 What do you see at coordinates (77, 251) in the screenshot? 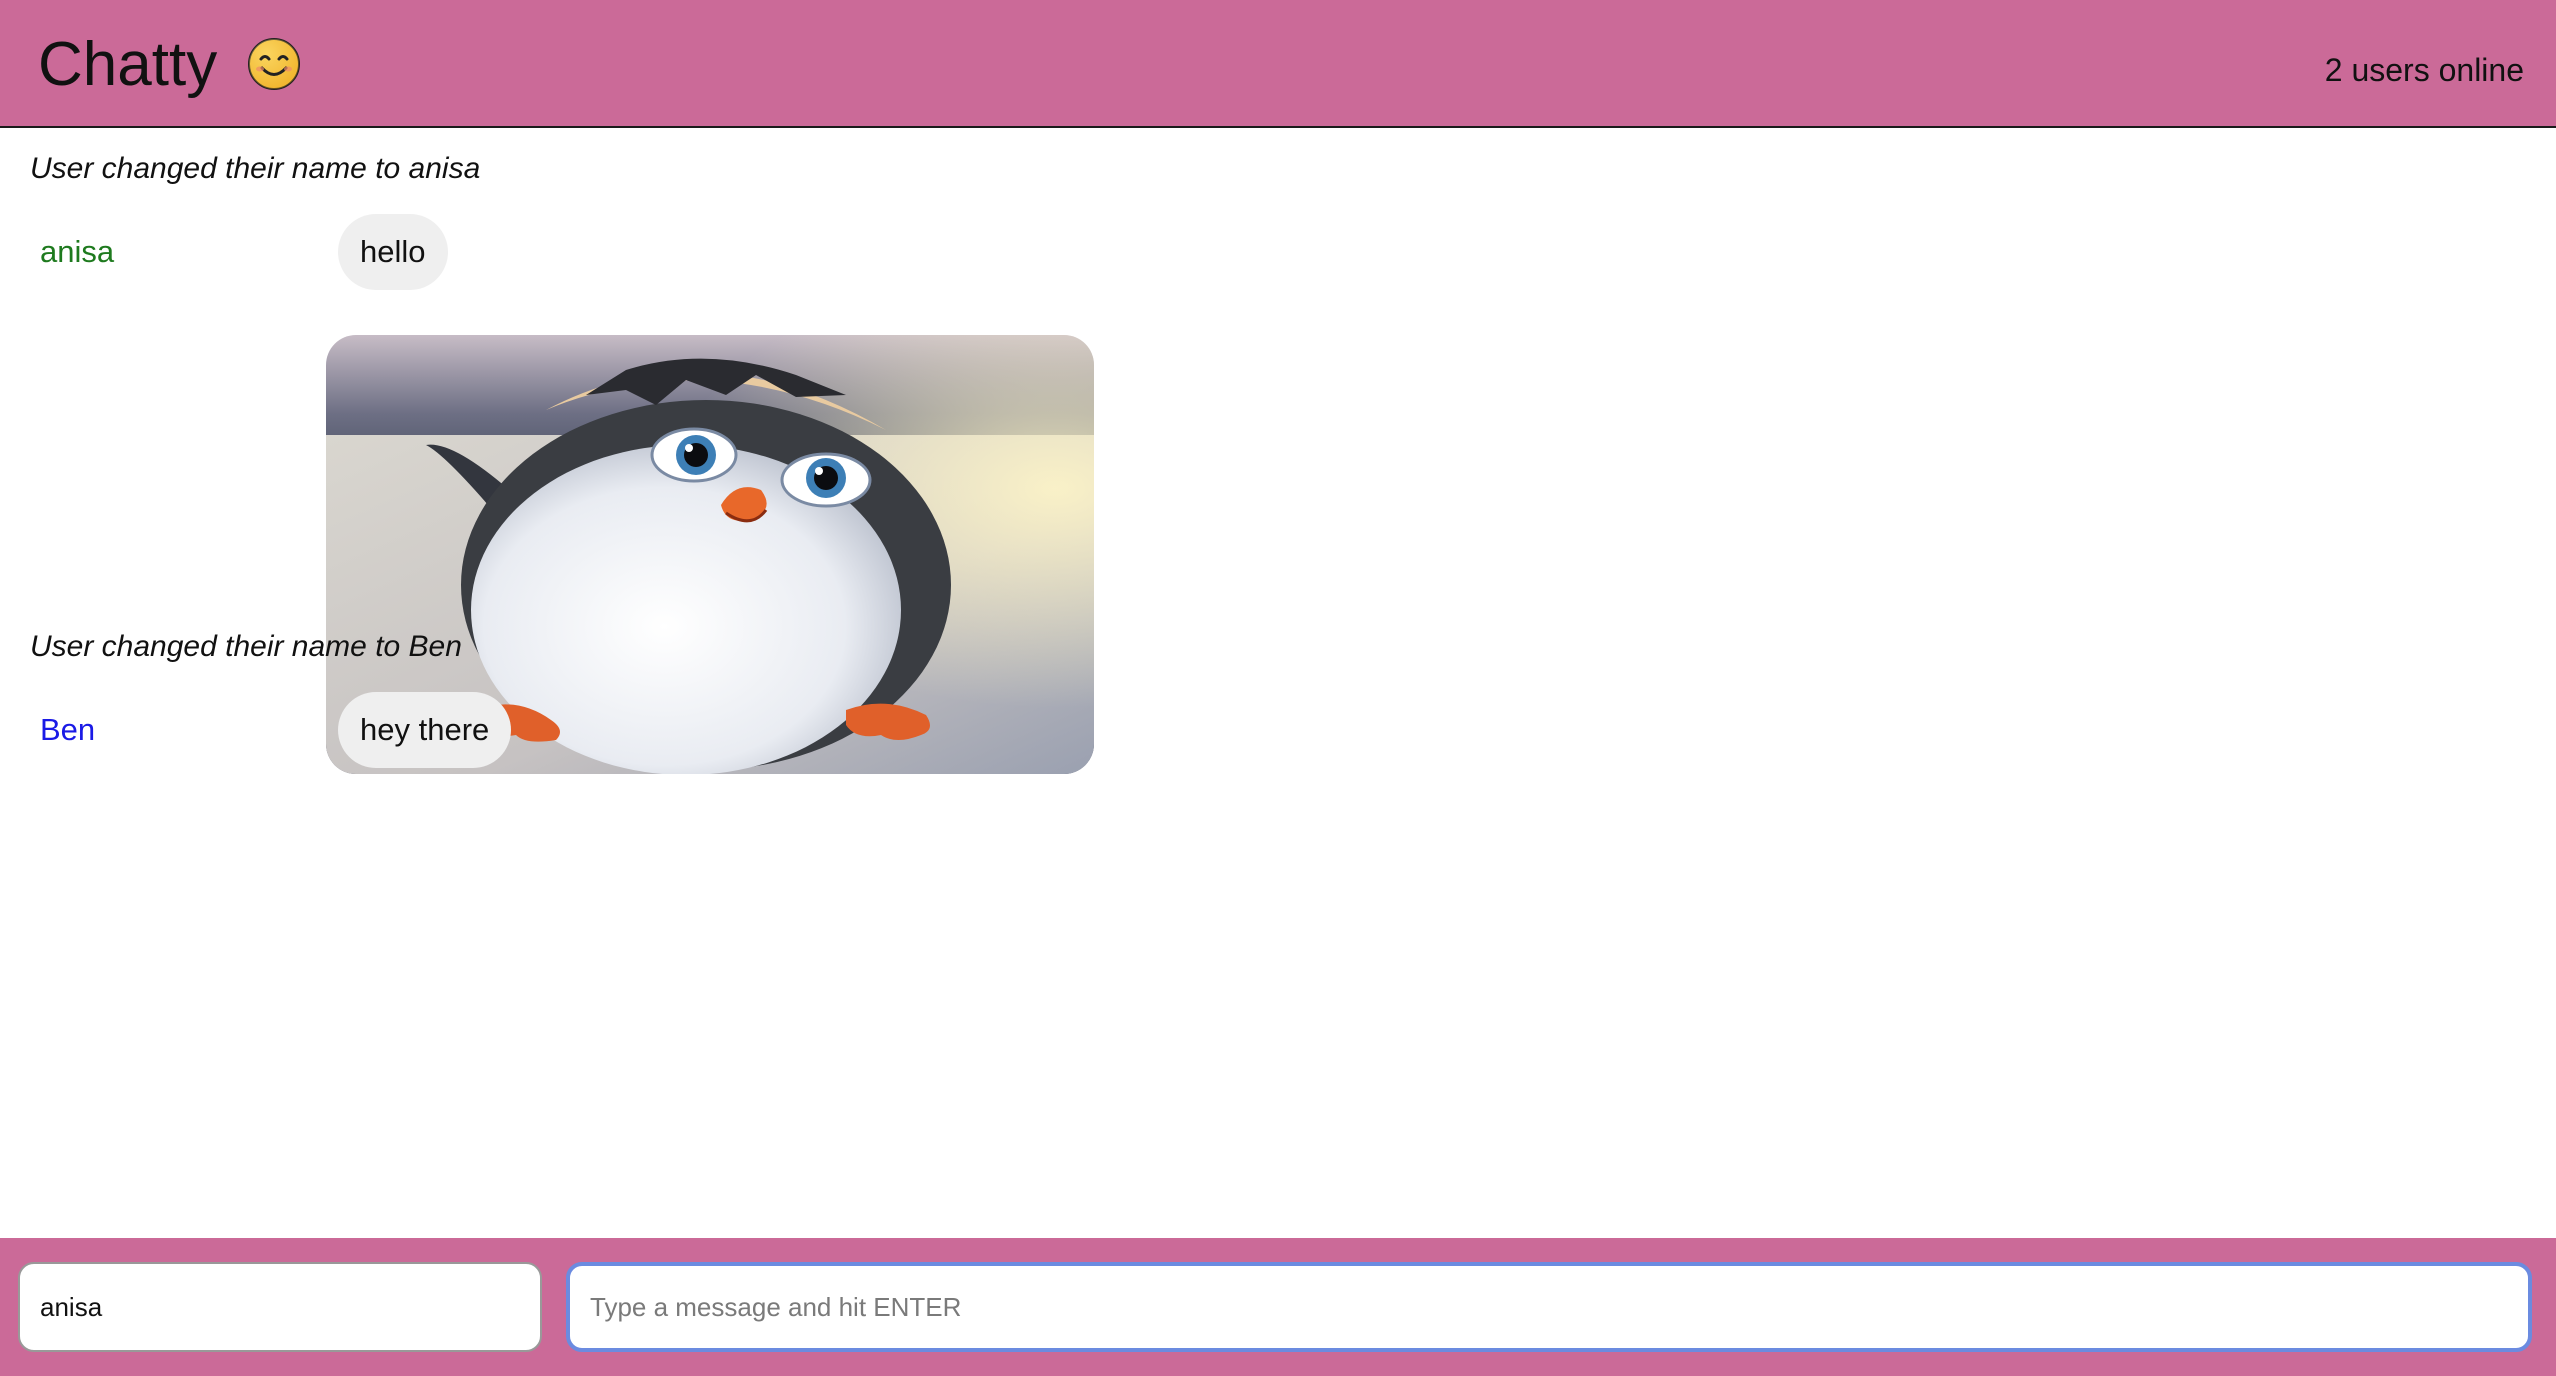
I see `message-username: anisa` at bounding box center [77, 251].